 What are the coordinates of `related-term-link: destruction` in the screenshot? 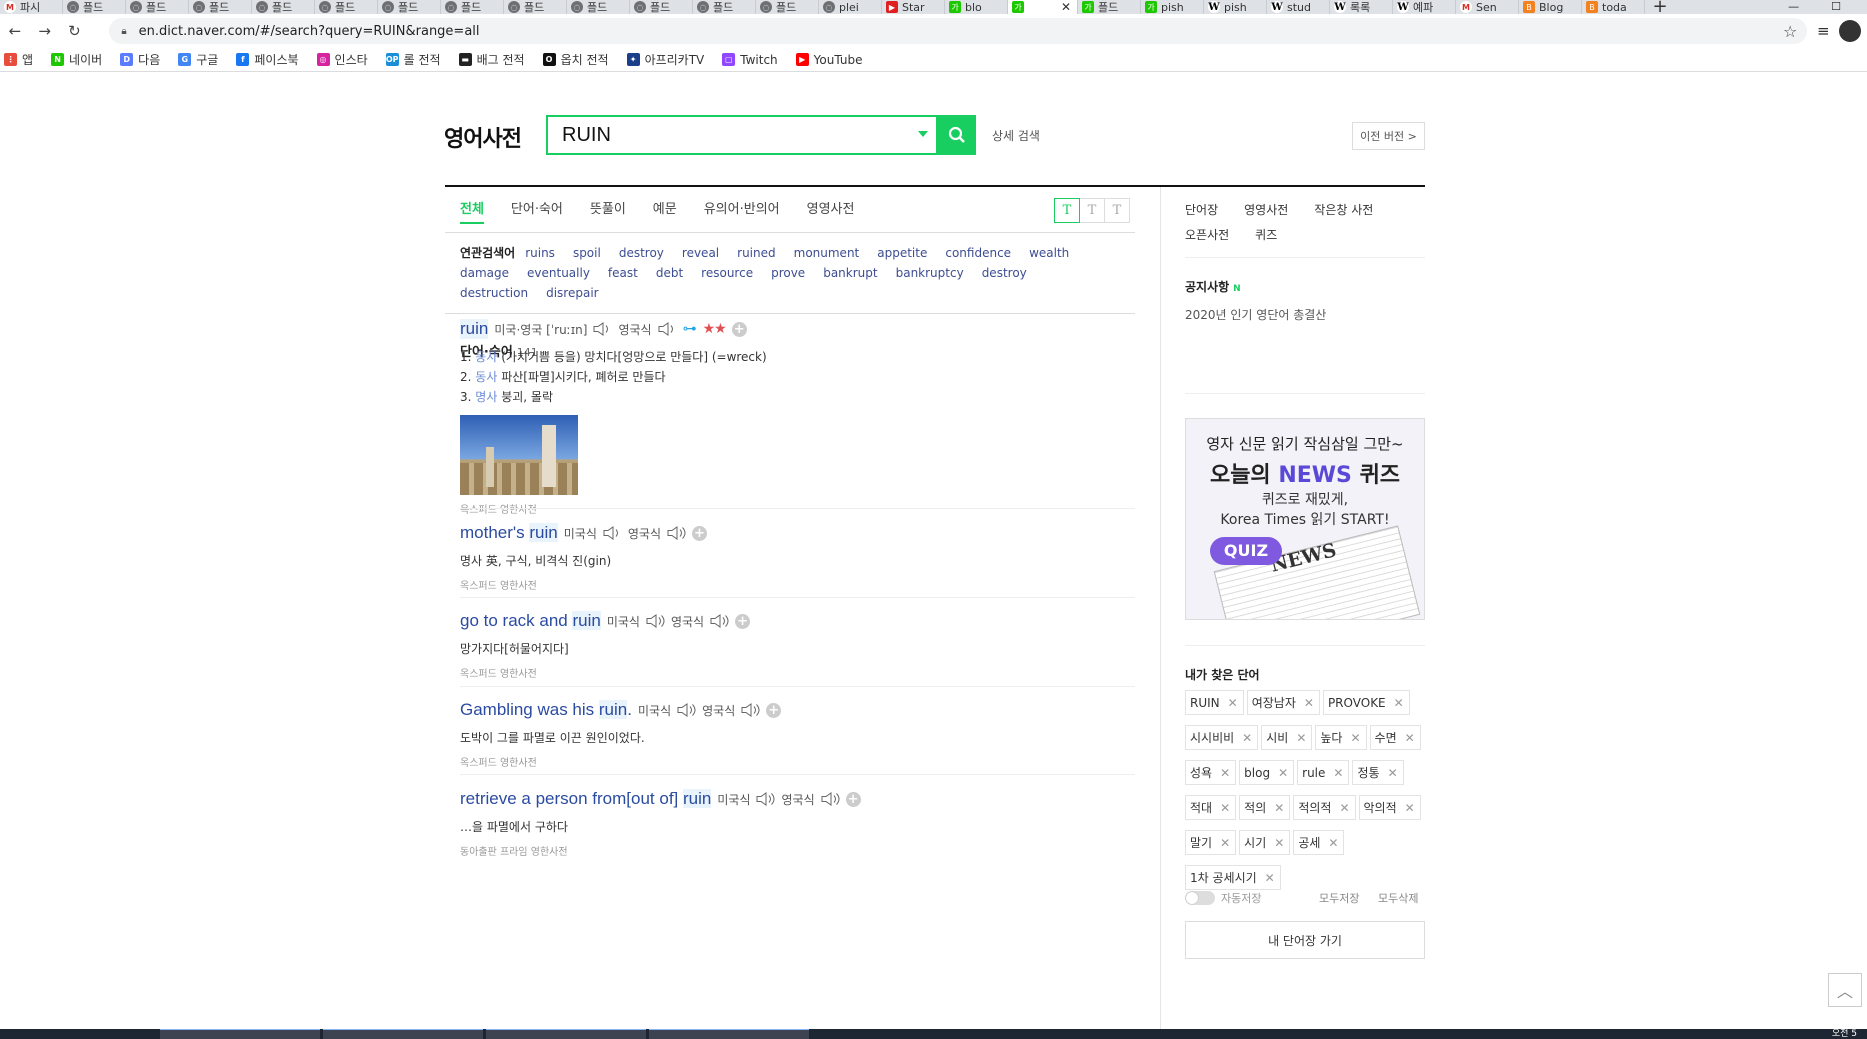 It's located at (494, 293).